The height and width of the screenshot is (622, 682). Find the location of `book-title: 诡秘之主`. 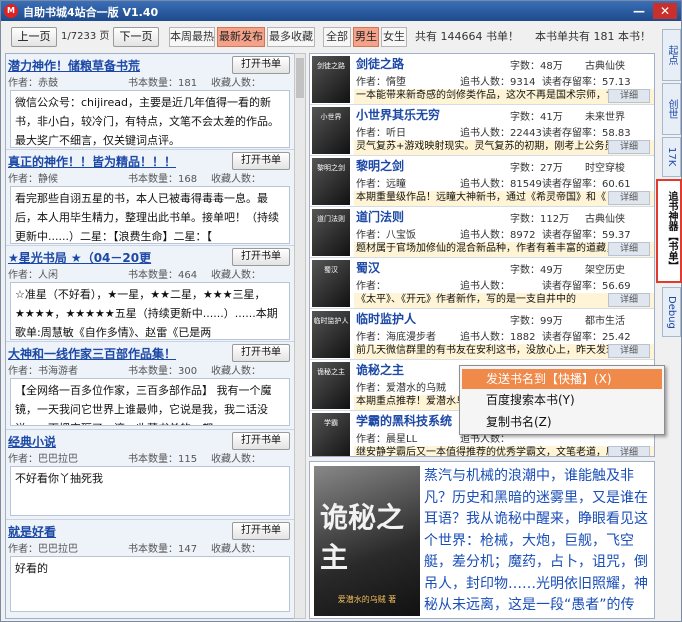

book-title: 诡秘之主 is located at coordinates (380, 369).